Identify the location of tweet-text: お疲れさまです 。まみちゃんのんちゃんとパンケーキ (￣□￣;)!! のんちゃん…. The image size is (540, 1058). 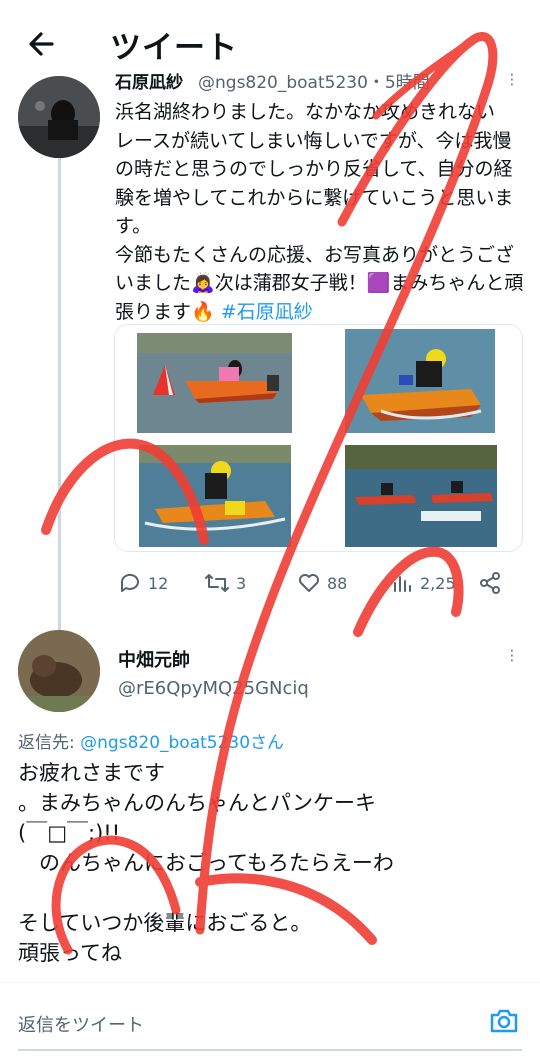
(206, 863).